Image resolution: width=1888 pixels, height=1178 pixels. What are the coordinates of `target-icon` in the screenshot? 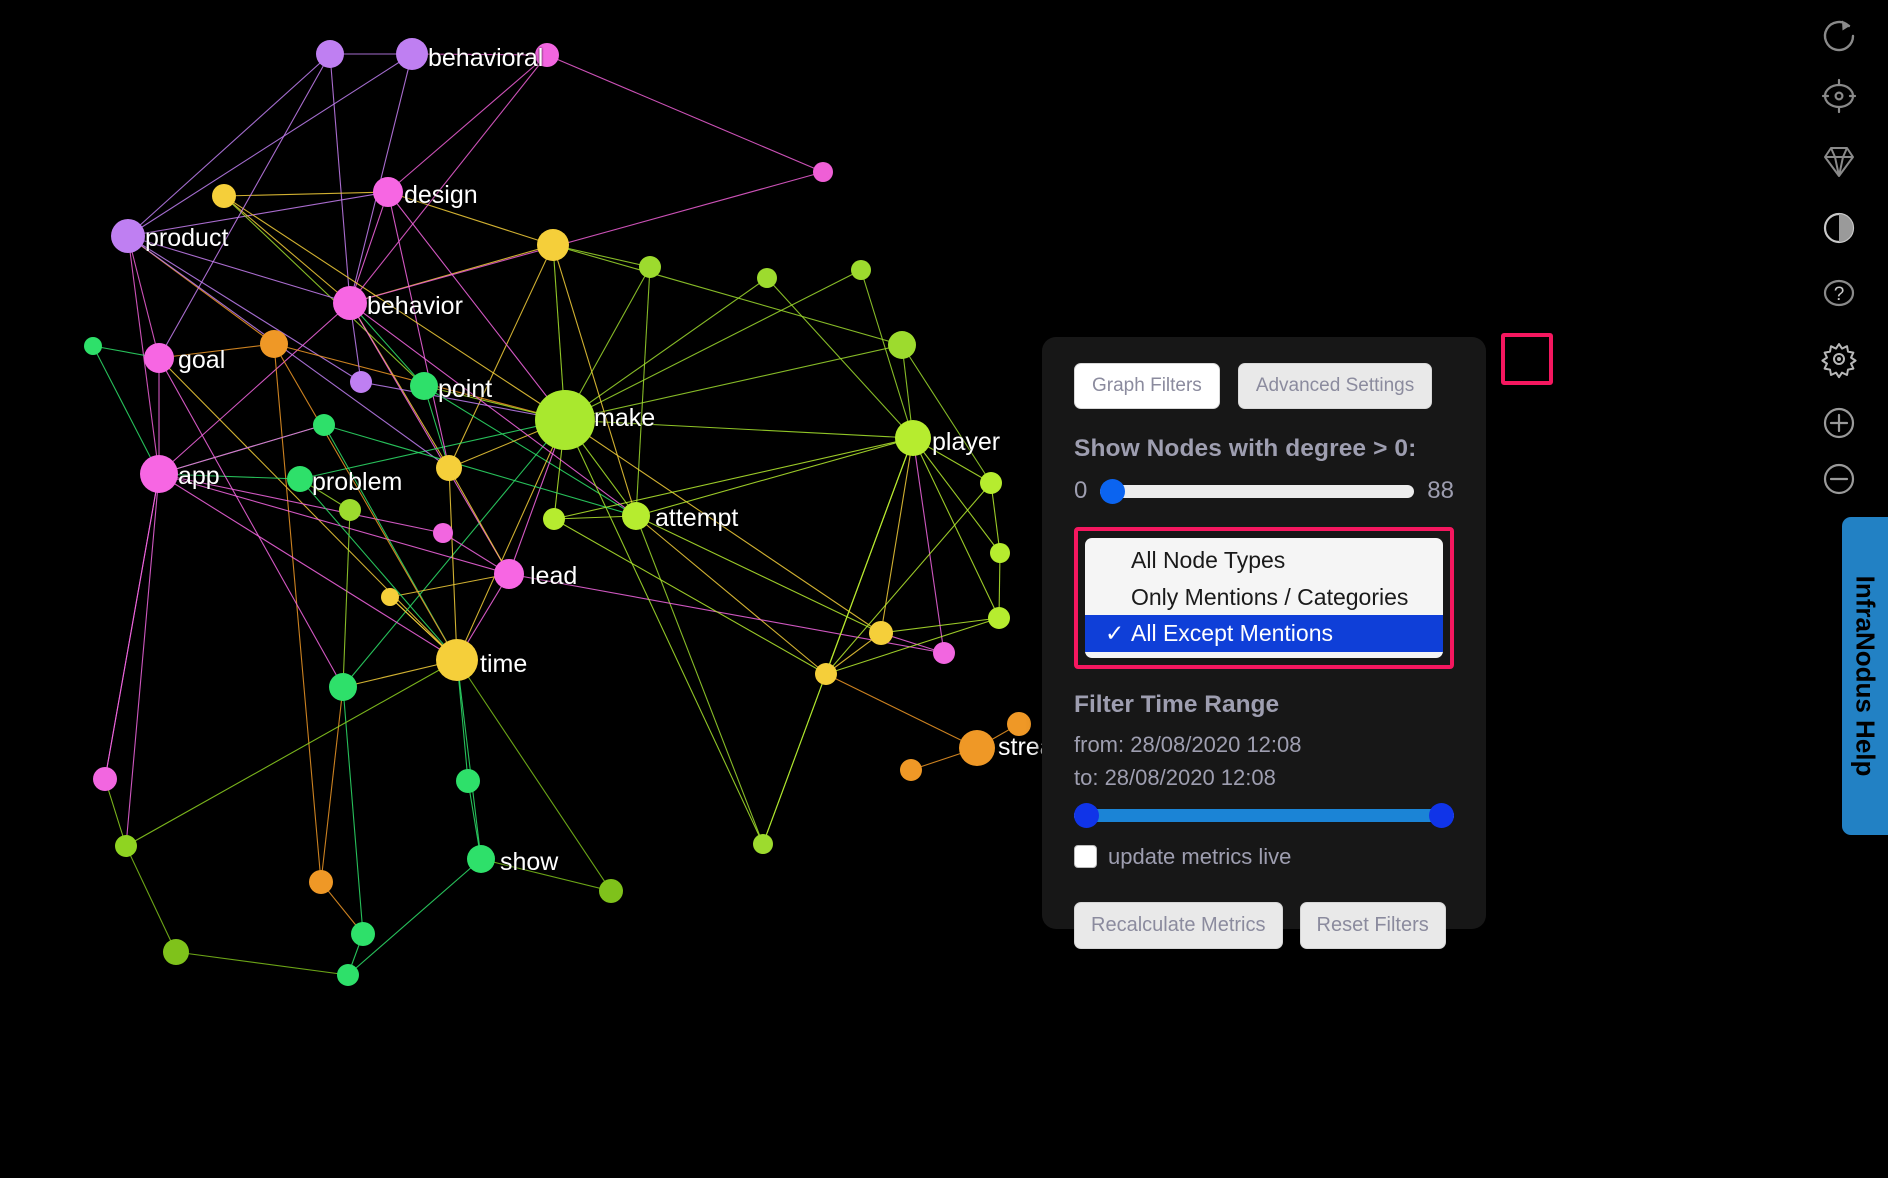 It's located at (1839, 96).